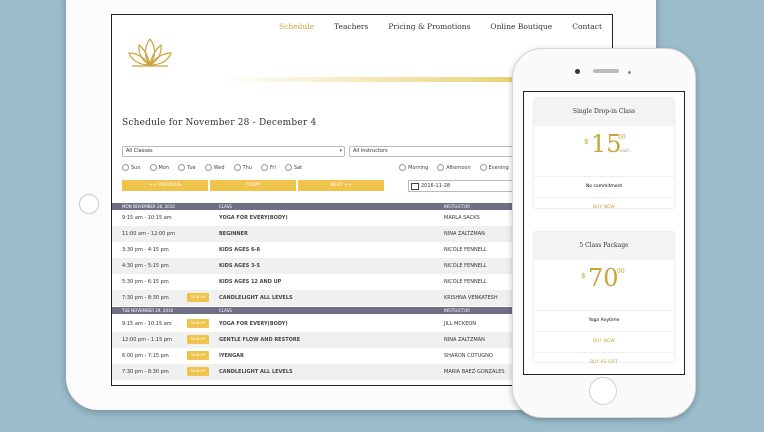 This screenshot has height=432, width=764. I want to click on tod-option-morning: Morning, so click(413, 167).